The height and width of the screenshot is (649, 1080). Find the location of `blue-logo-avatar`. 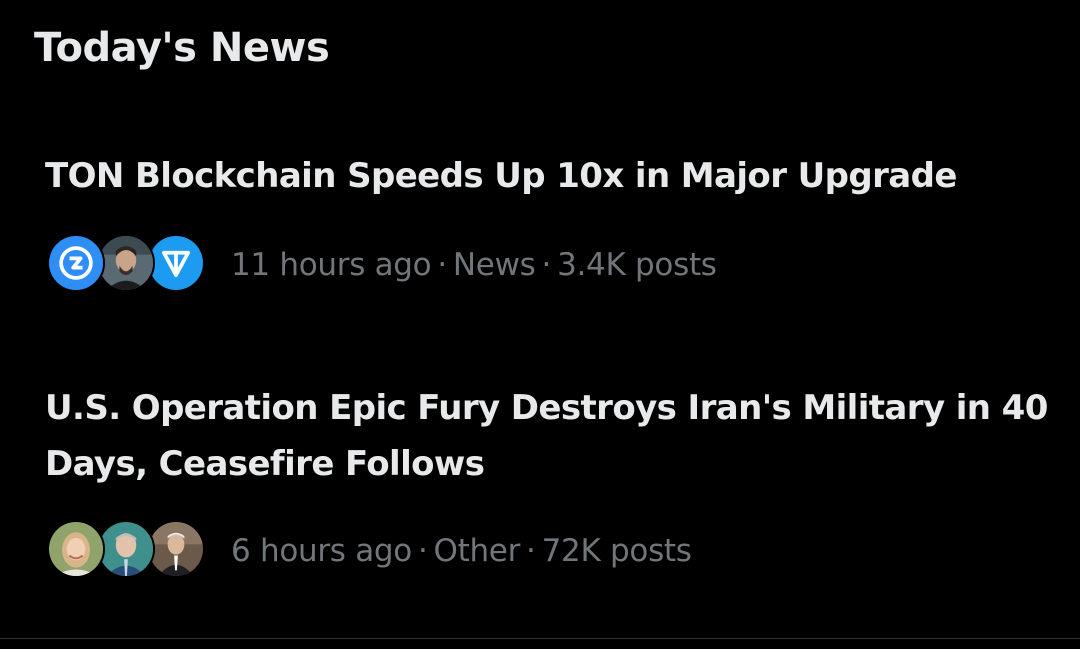

blue-logo-avatar is located at coordinates (76, 263).